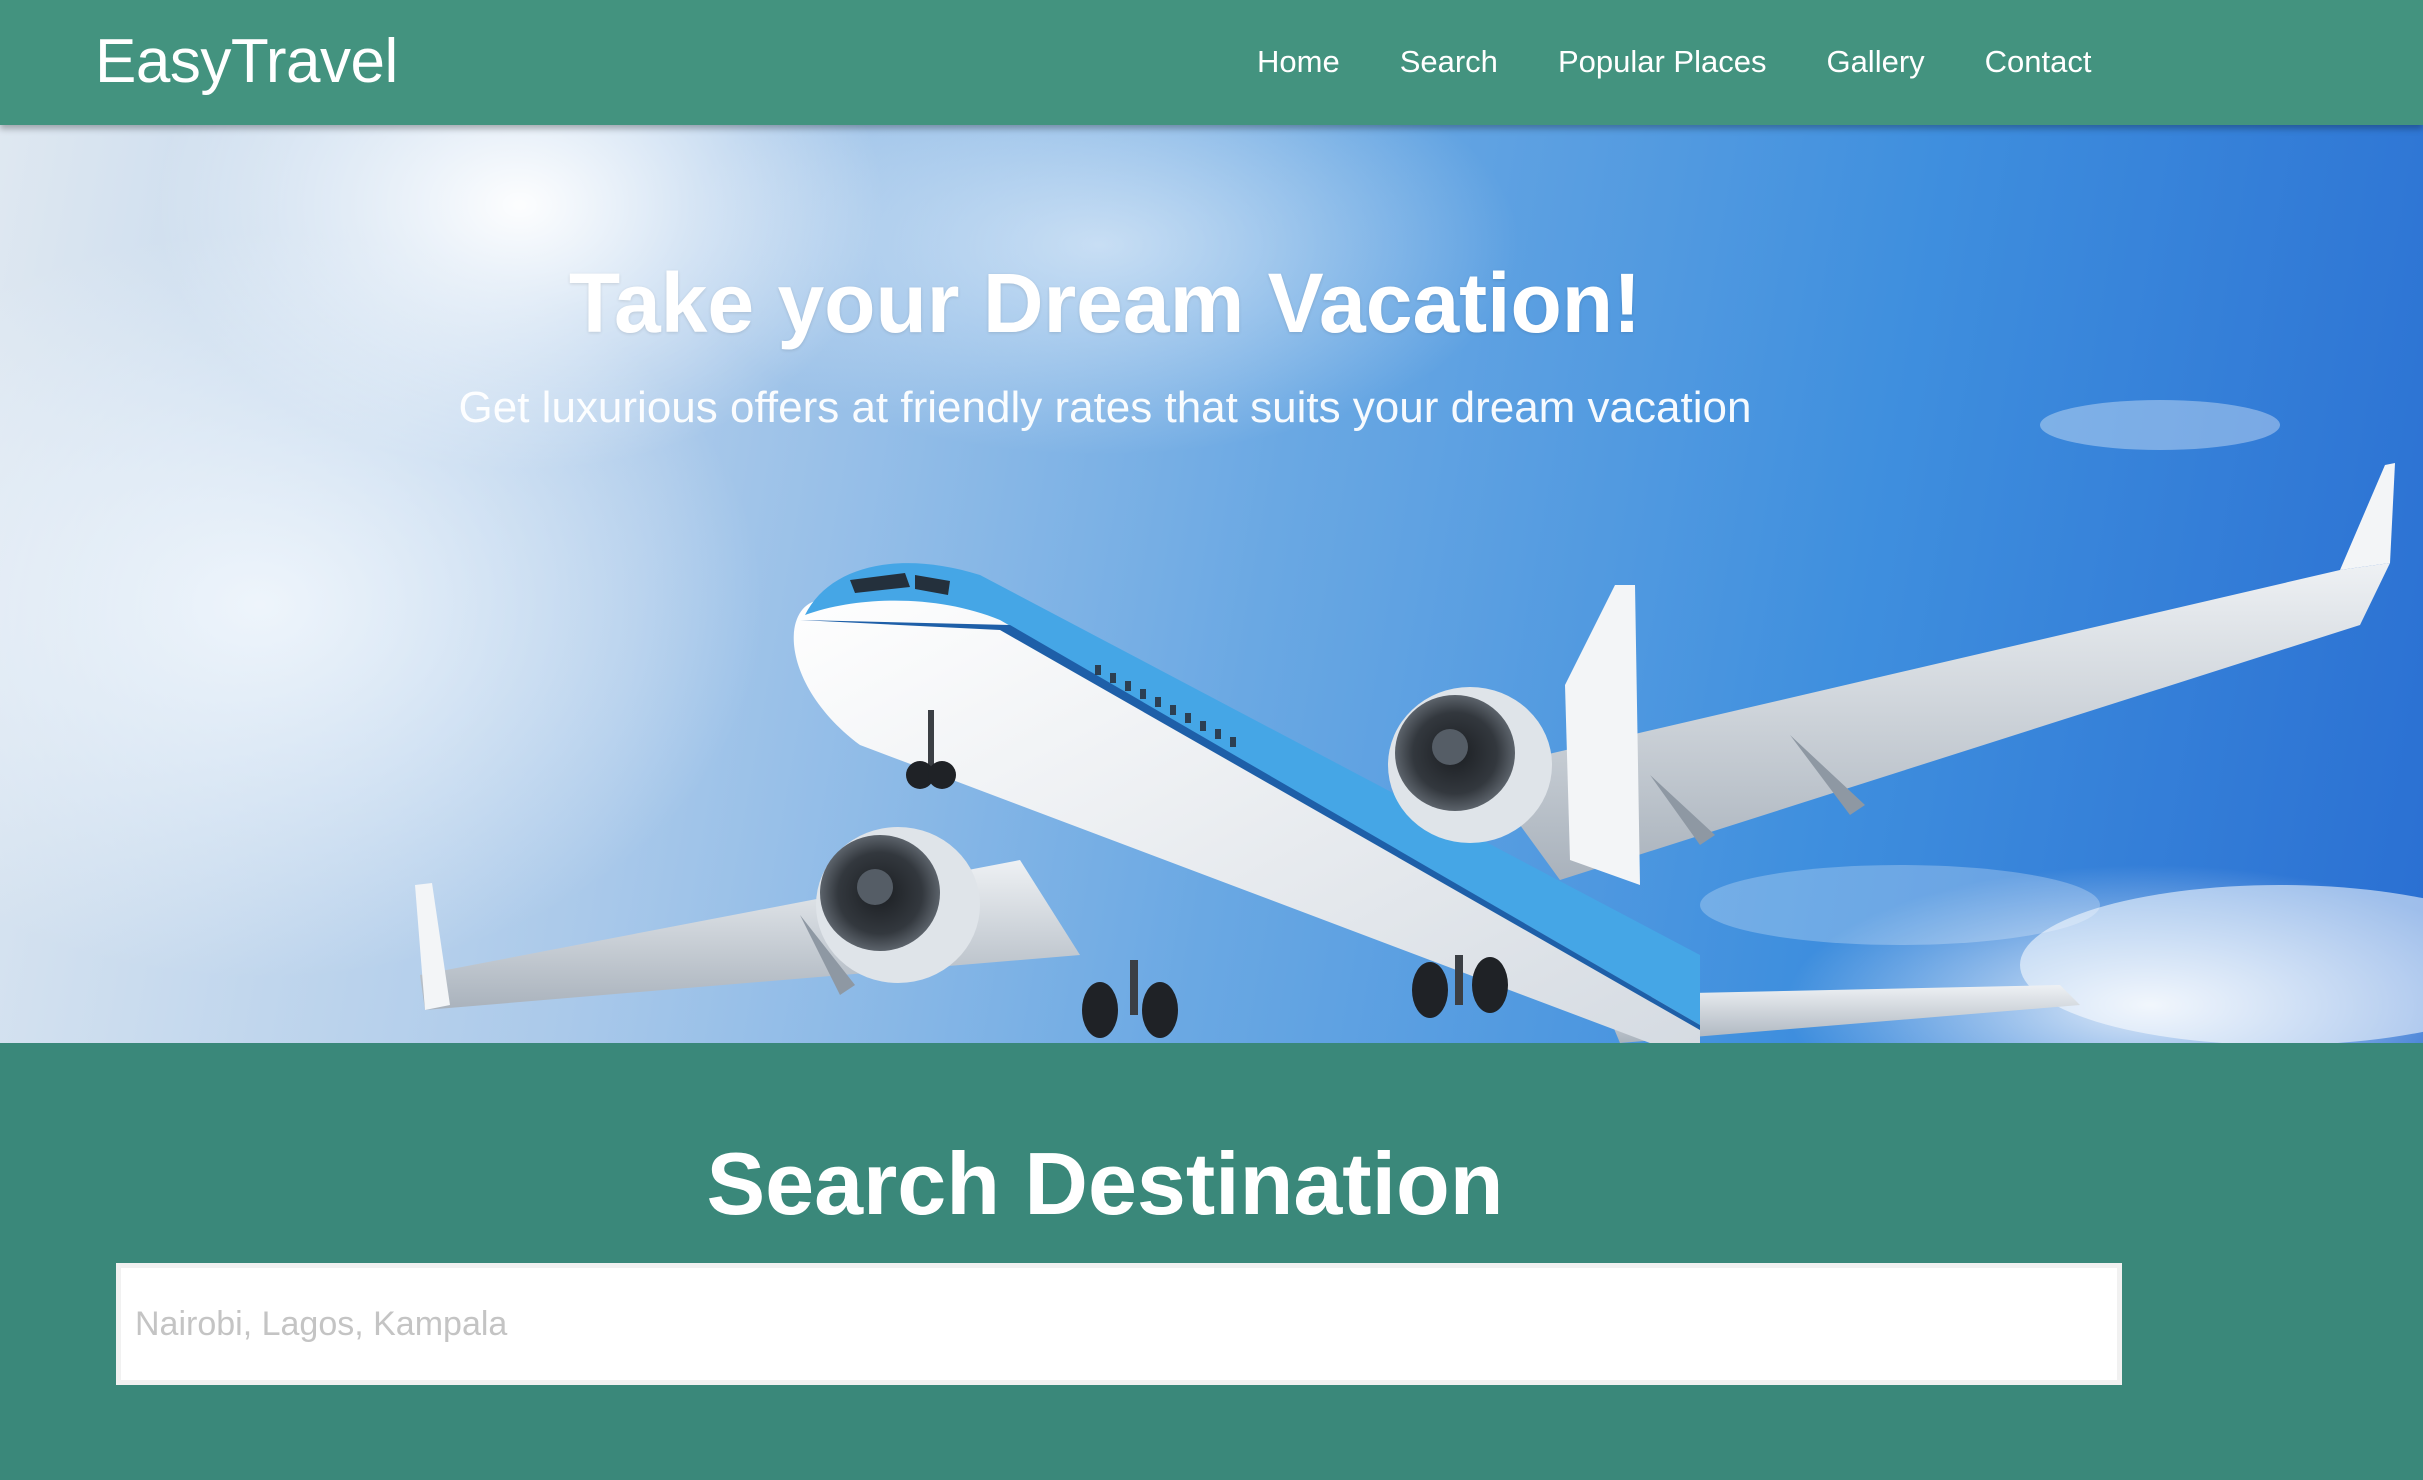 Image resolution: width=2423 pixels, height=1480 pixels. Describe the element at coordinates (1105, 1183) in the screenshot. I see `search-title: Search Destination` at that location.